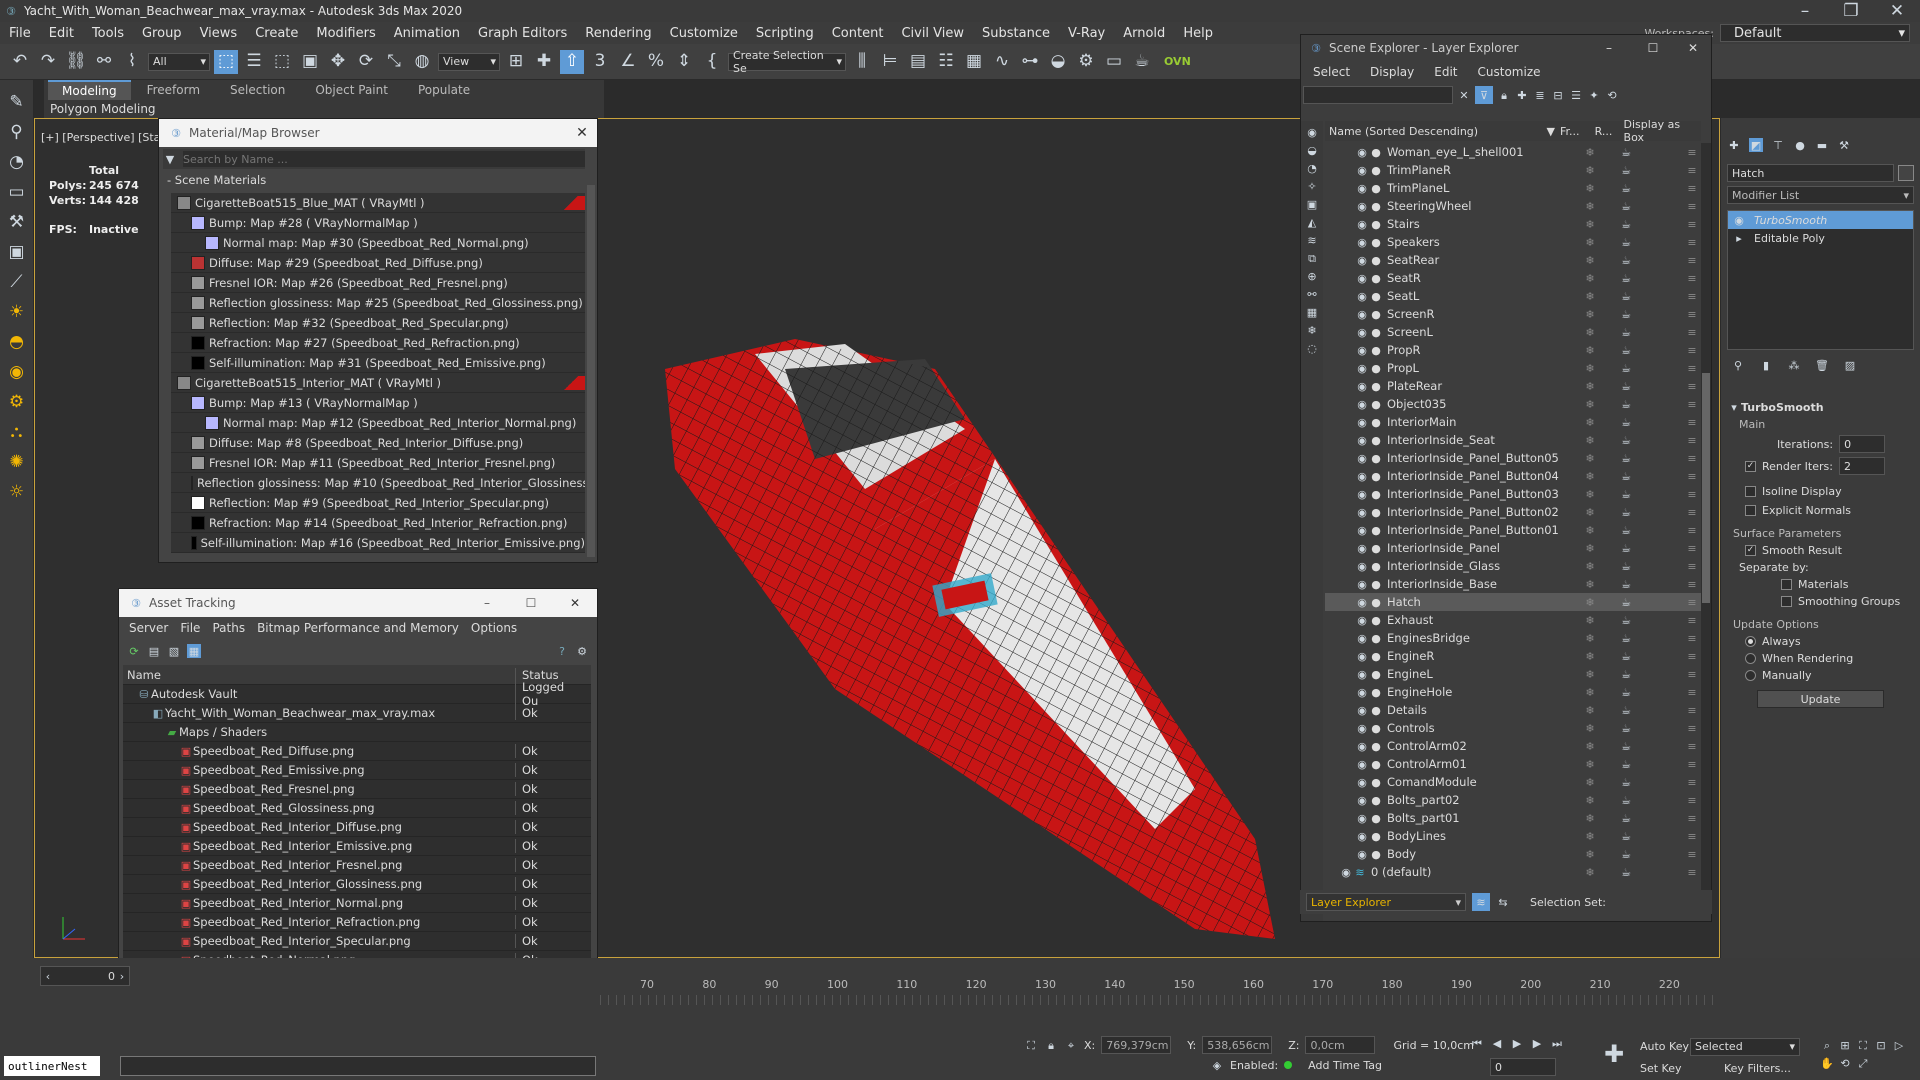 Image resolution: width=1920 pixels, height=1080 pixels. I want to click on keyboard-shortcut-icon: ⇧, so click(572, 61).